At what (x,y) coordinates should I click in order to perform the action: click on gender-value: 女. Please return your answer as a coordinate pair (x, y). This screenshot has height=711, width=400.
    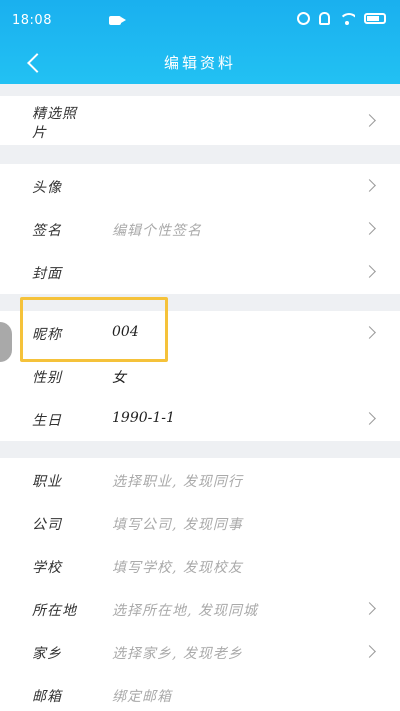
    Looking at the image, I should click on (119, 378).